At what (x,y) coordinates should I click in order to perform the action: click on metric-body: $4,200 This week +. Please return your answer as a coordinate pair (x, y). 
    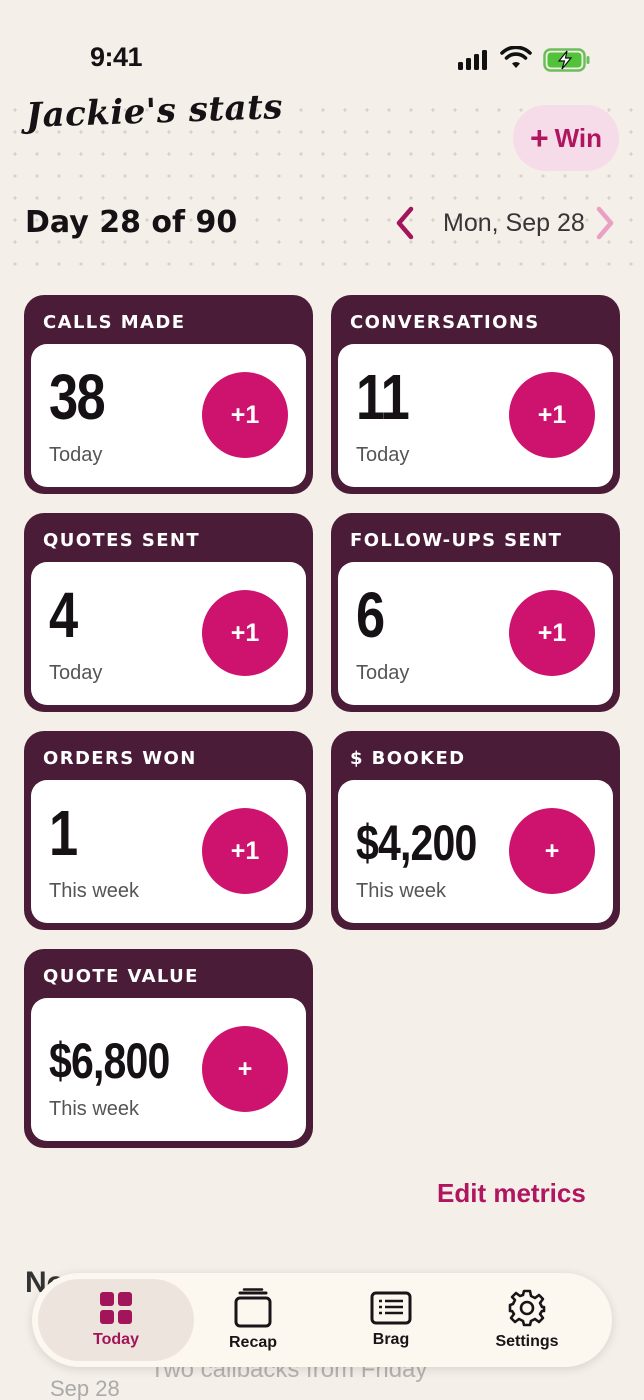
    Looking at the image, I should click on (475, 851).